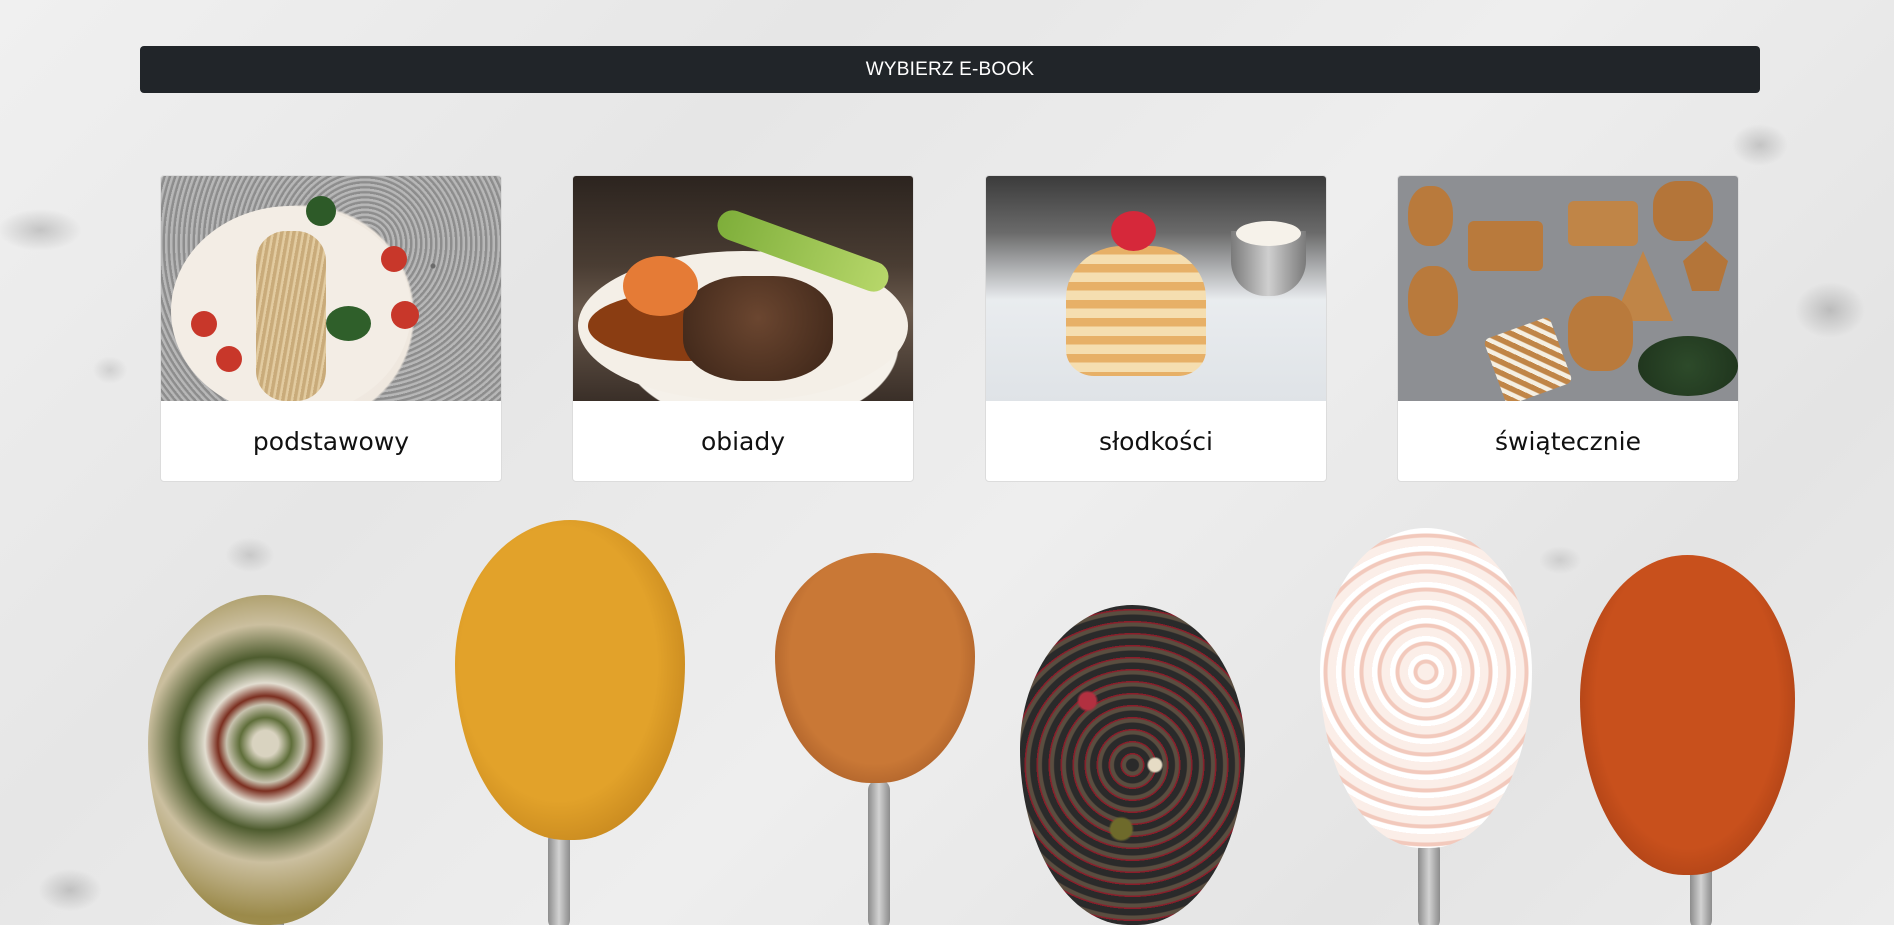  I want to click on category-card-obiady: obiady, so click(743, 328).